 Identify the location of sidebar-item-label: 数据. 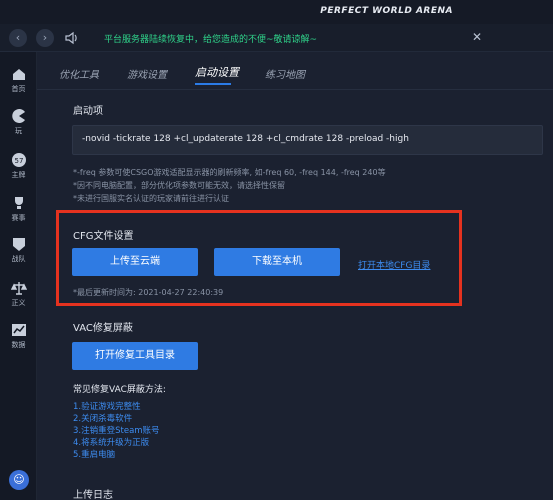
(18, 345).